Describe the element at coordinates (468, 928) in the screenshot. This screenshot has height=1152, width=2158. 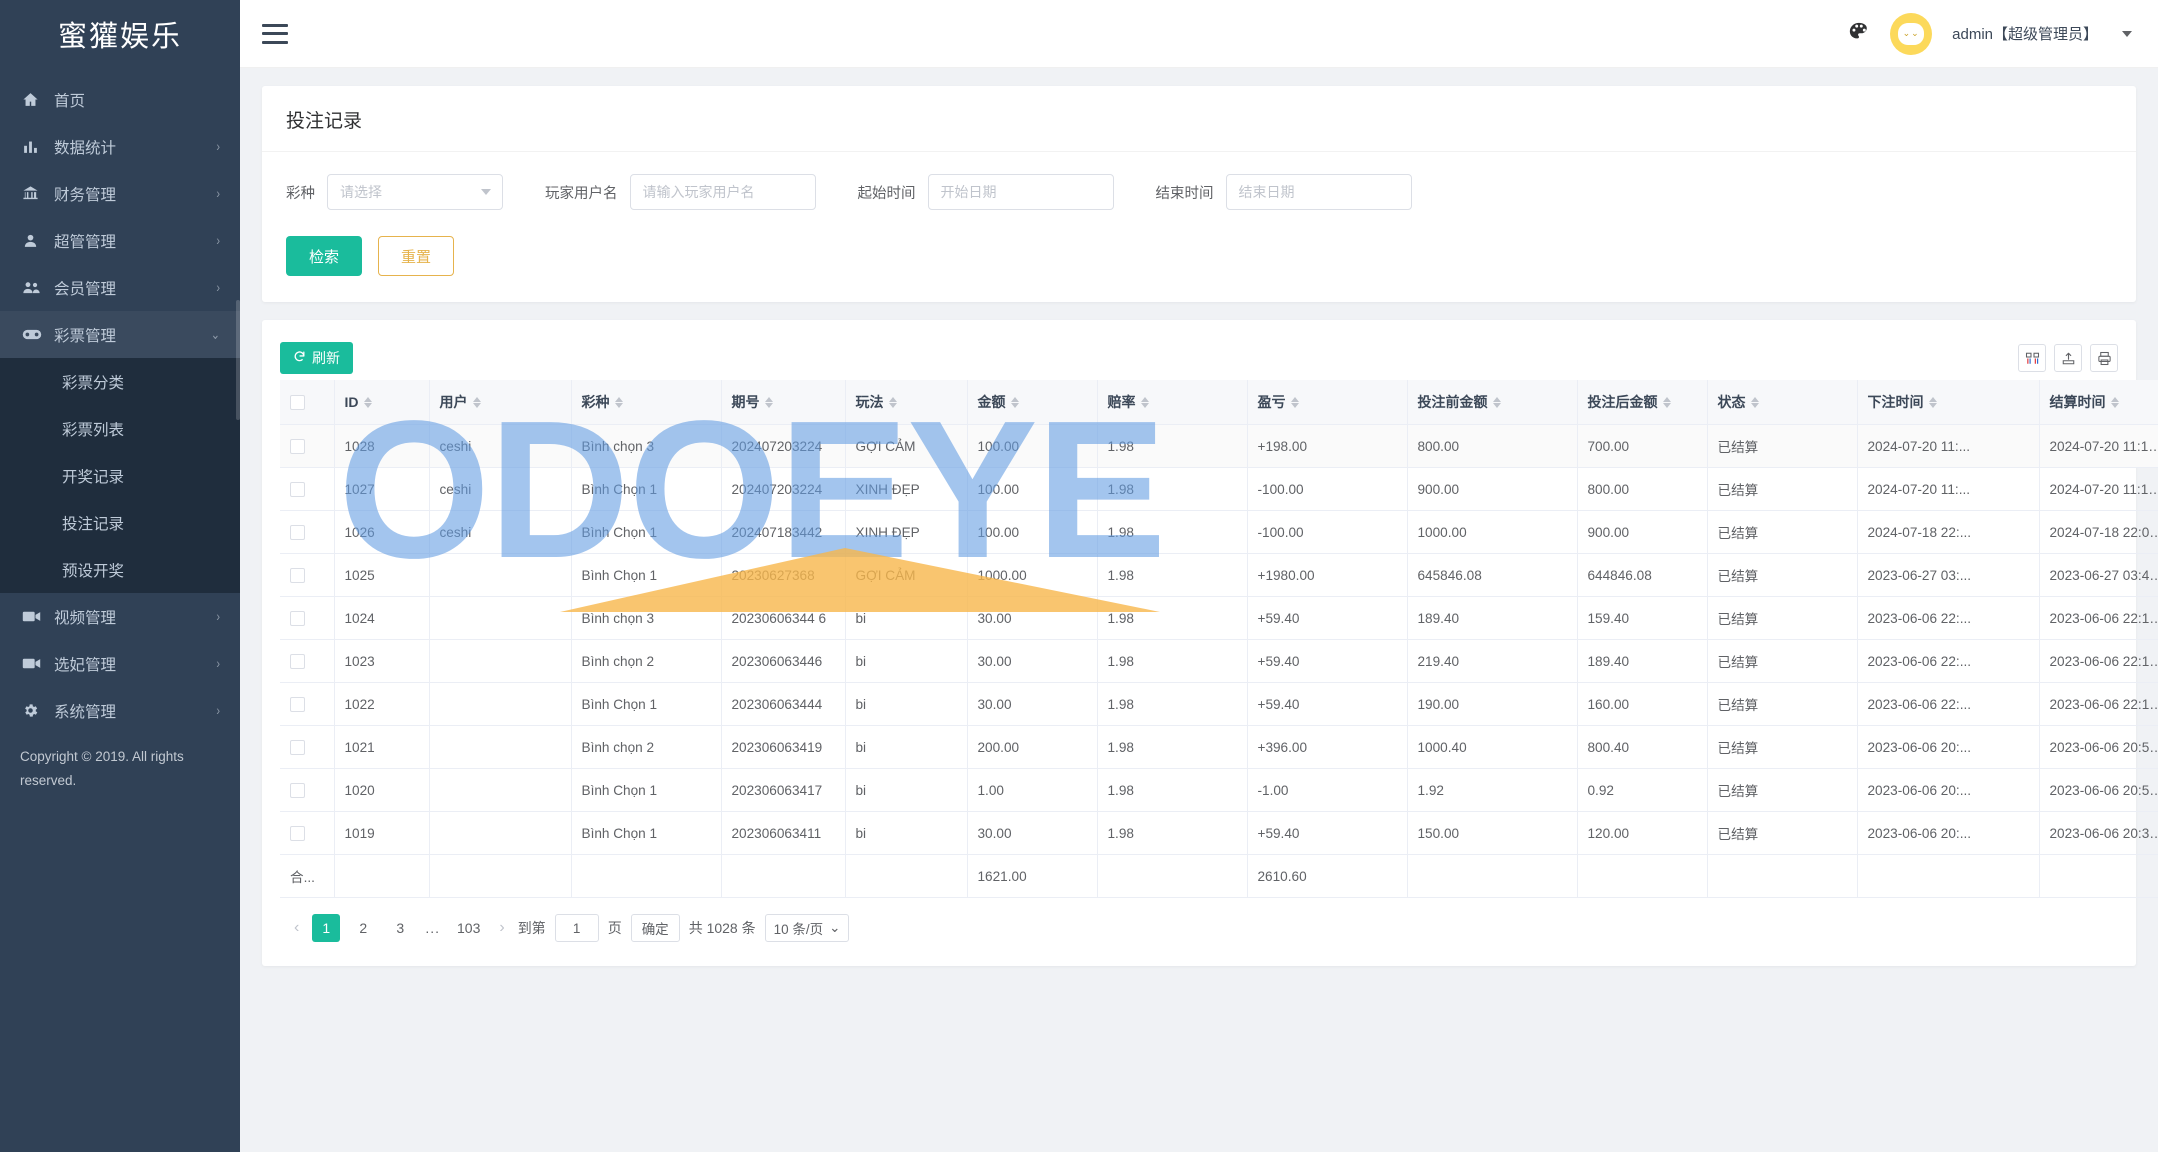
I see `page-button-last: 103` at that location.